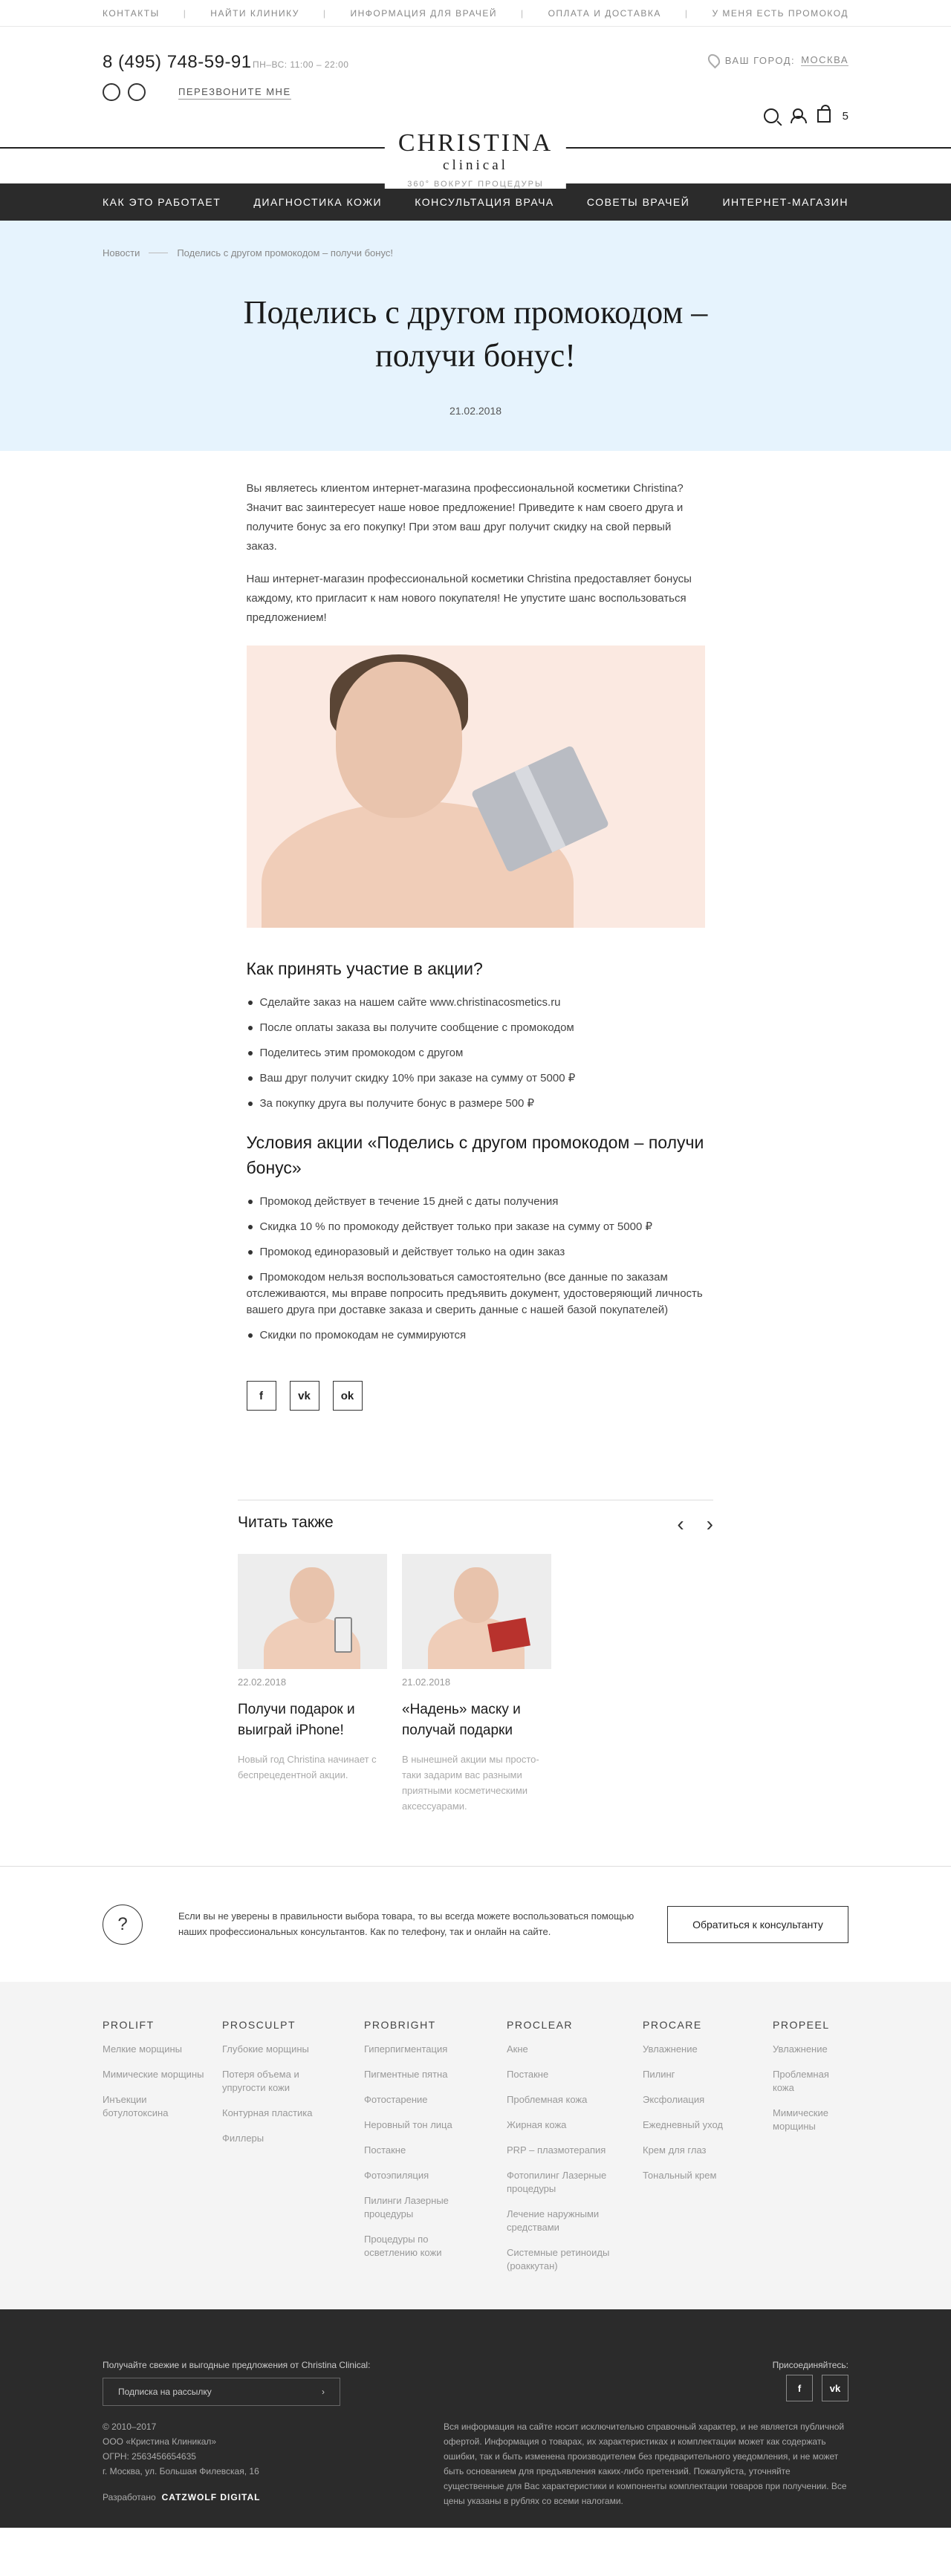 Image resolution: width=951 pixels, height=2576 pixels. What do you see at coordinates (416, 2175) in the screenshot?
I see `footer-link: Фотоэпиляция` at bounding box center [416, 2175].